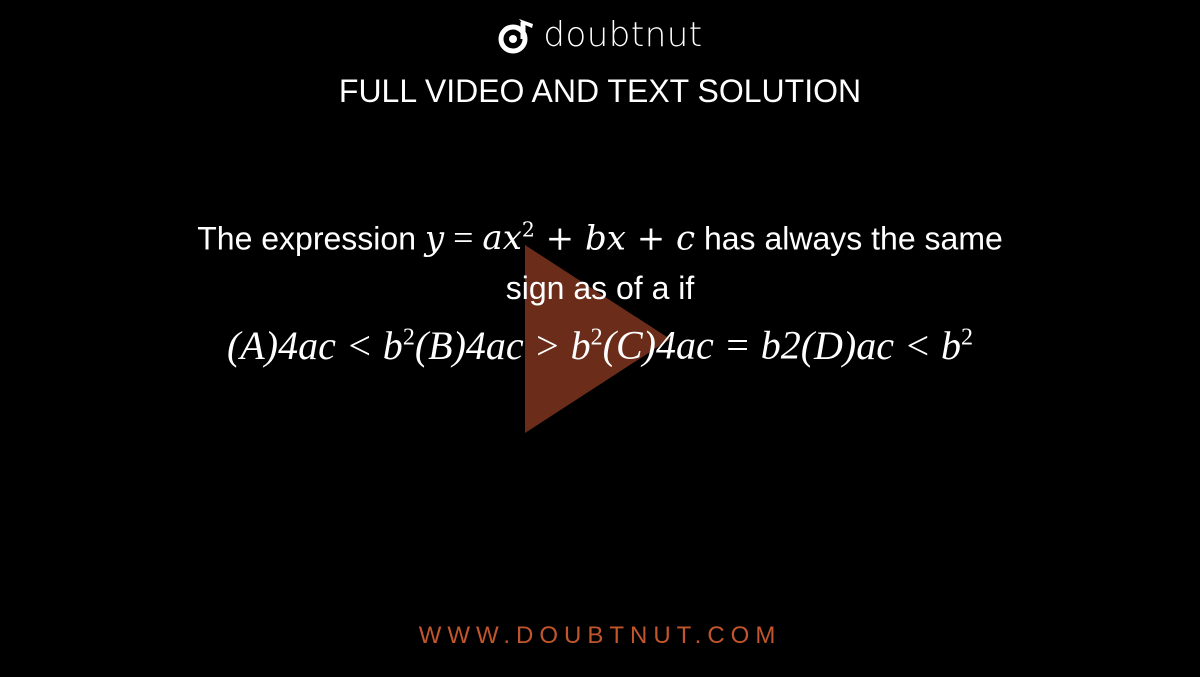  Describe the element at coordinates (623, 35) in the screenshot. I see `brand-name: doubtnut` at that location.